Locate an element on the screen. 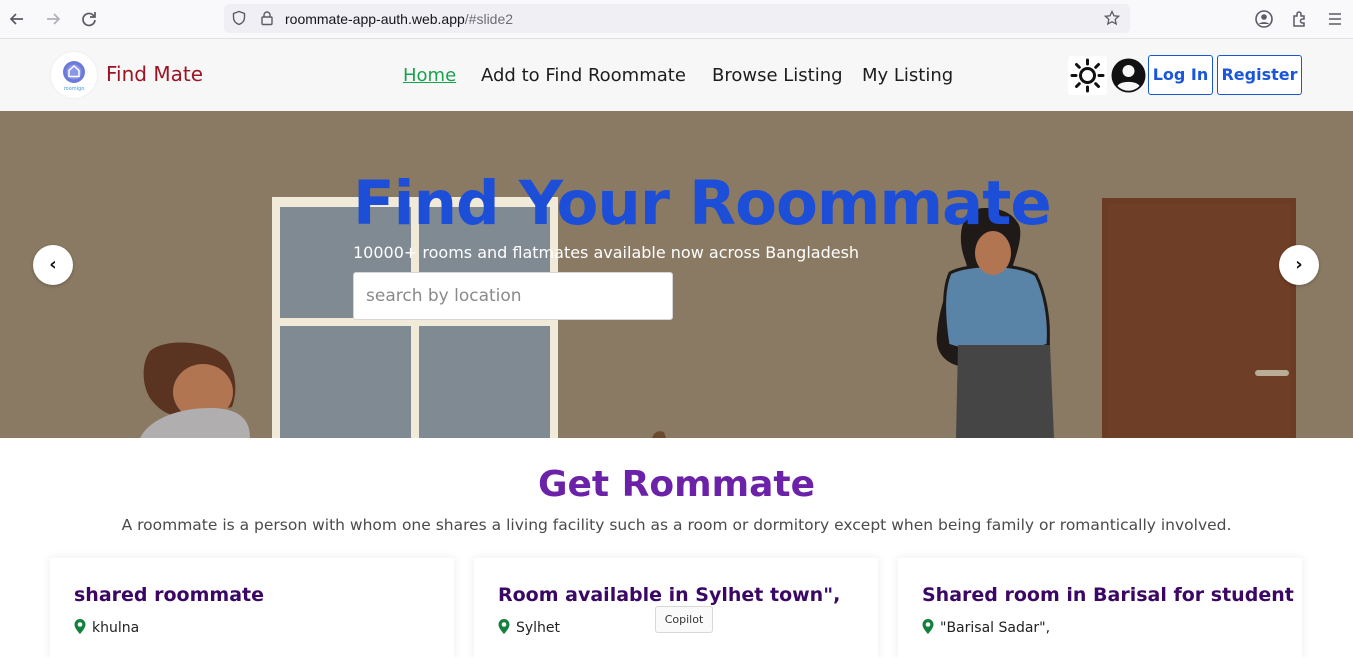 This screenshot has width=1353, height=658. logo: roomigo is located at coordinates (74, 75).